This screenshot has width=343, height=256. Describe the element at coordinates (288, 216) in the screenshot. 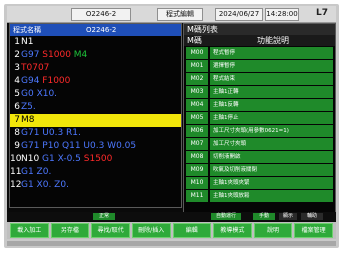

I see `status-display: 顯示` at that location.